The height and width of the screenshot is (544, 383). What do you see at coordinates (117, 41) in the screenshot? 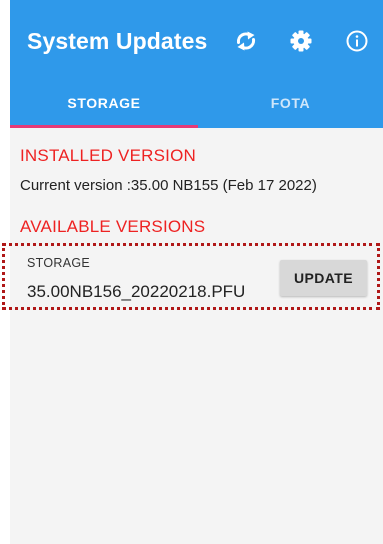
I see `app-title: System Updates` at bounding box center [117, 41].